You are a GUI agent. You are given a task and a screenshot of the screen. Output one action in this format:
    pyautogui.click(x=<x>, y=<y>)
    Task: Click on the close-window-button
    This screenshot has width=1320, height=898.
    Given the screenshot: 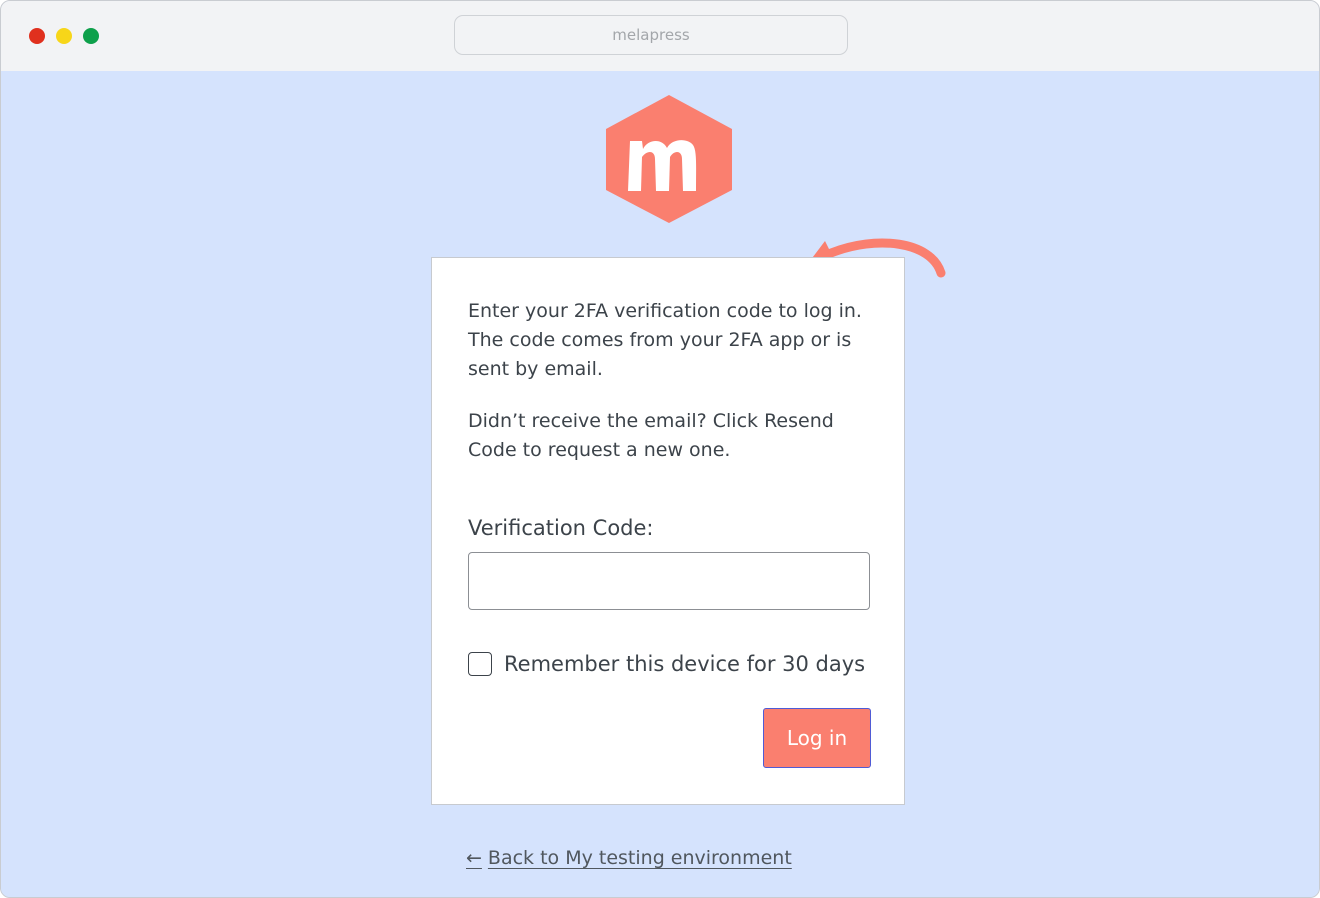 What is the action you would take?
    pyautogui.click(x=37, y=36)
    